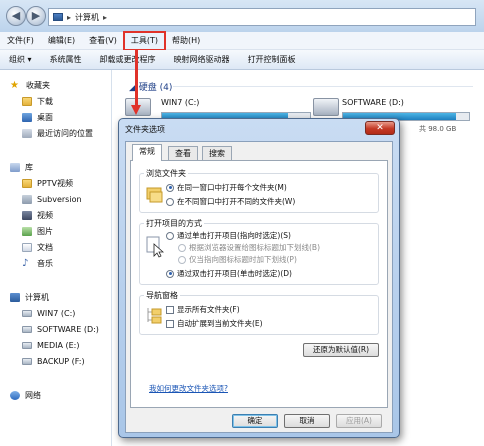 The image size is (484, 446). I want to click on star-icon: ★, so click(14, 85).